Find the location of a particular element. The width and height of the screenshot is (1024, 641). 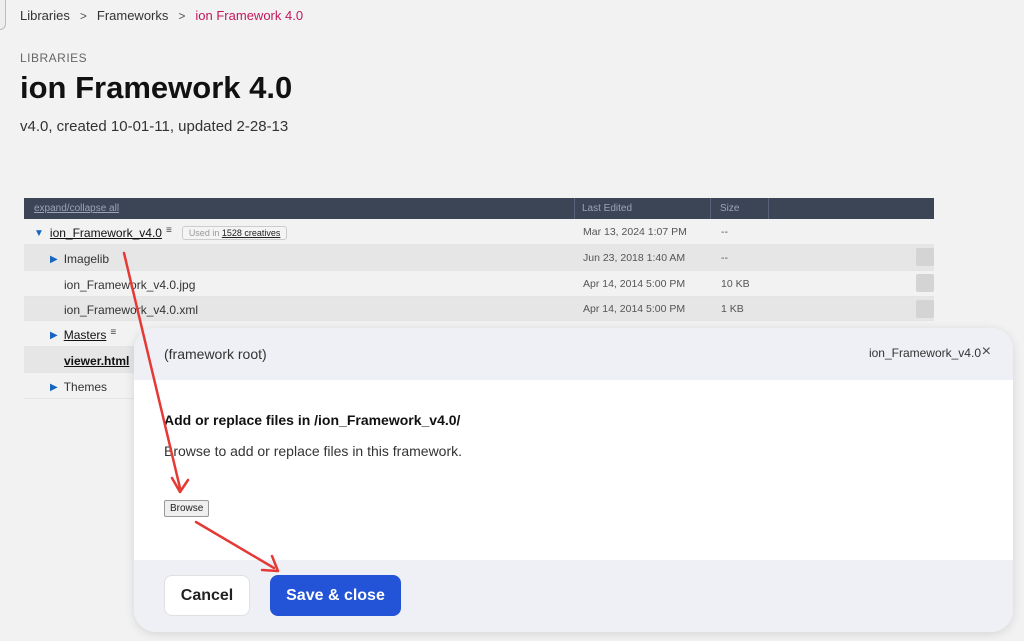

table-row: ▶ Imagelib Jun 23, 2018 1:40 AM -- is located at coordinates (479, 258).